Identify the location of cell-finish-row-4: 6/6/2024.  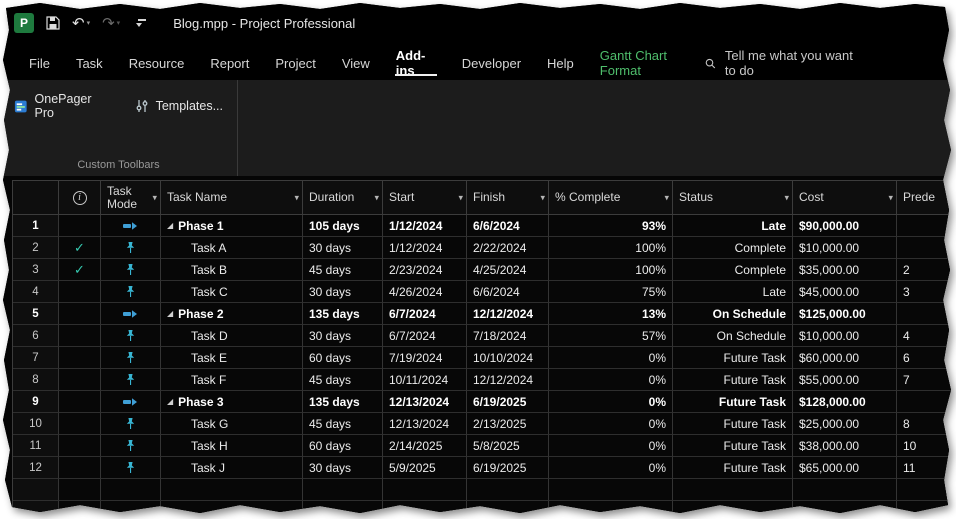
(508, 292).